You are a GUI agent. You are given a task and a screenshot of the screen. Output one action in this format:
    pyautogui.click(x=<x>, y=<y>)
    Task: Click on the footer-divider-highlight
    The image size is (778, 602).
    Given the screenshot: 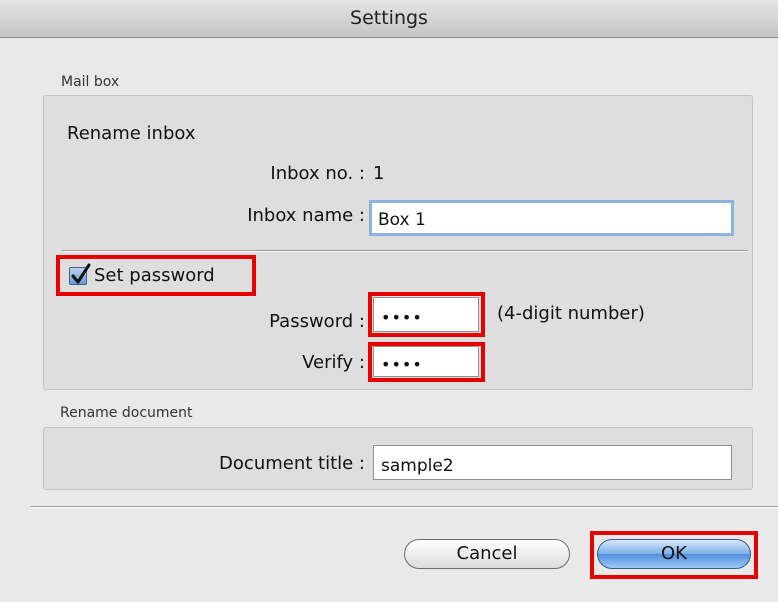 What is the action you would take?
    pyautogui.click(x=404, y=507)
    